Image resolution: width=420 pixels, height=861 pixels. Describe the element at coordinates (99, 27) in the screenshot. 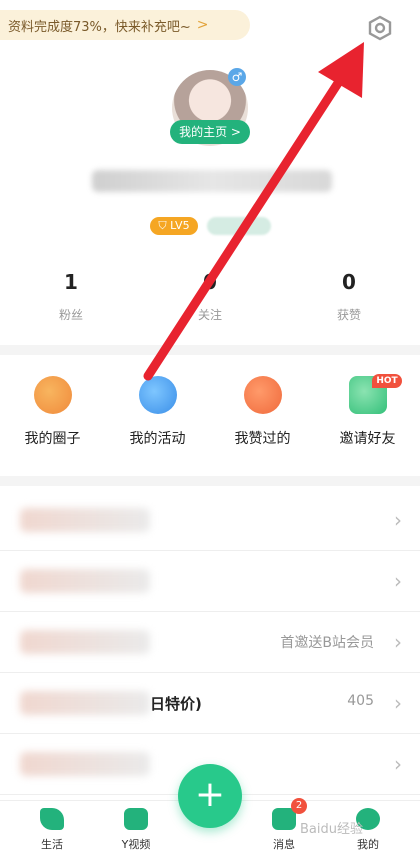

I see `banner-text: 资料完成度73%，快来补充吧~` at that location.